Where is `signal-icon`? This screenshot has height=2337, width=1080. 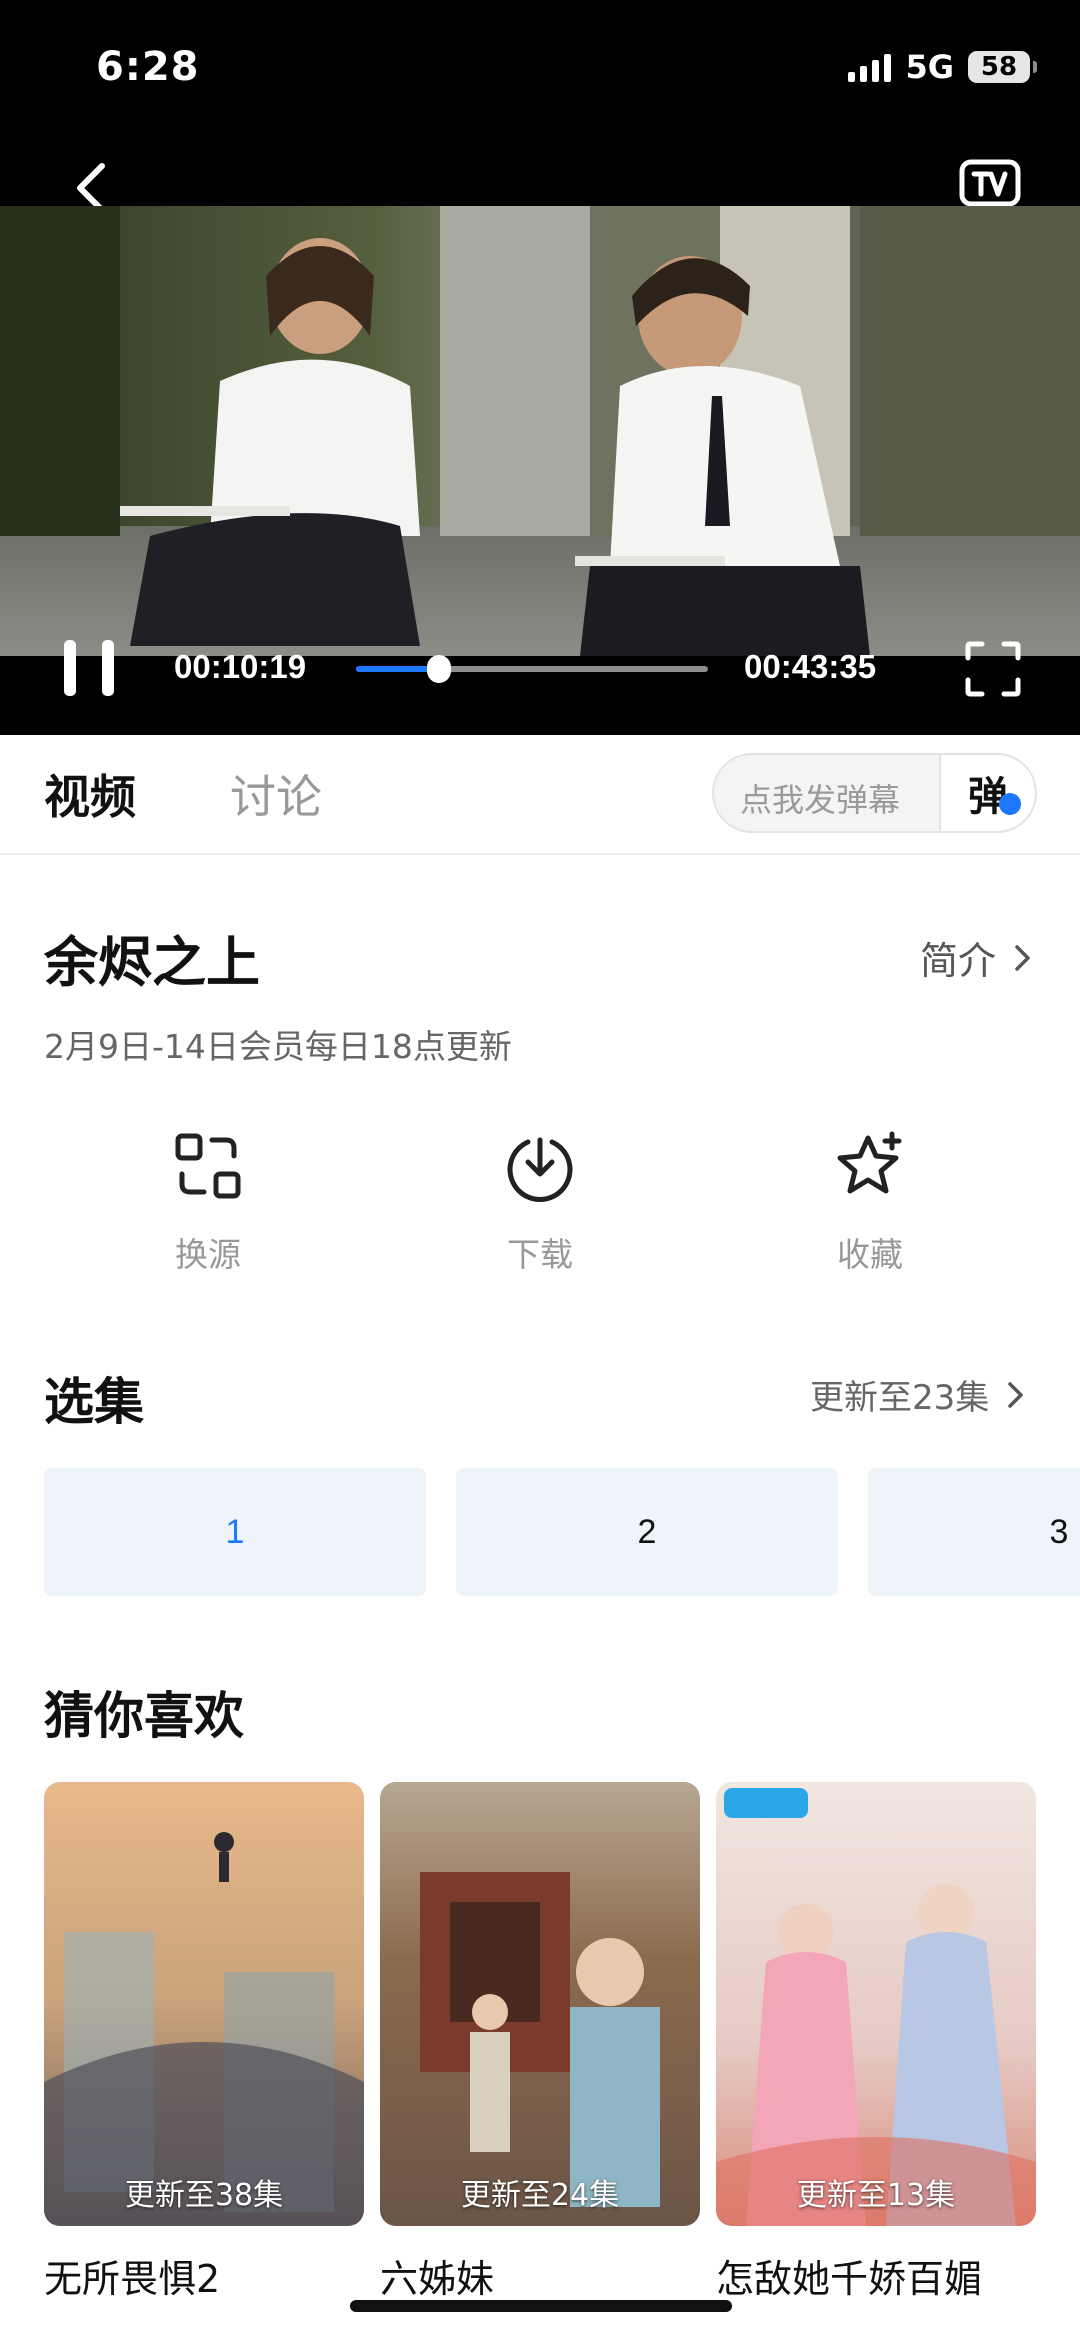
signal-icon is located at coordinates (870, 67).